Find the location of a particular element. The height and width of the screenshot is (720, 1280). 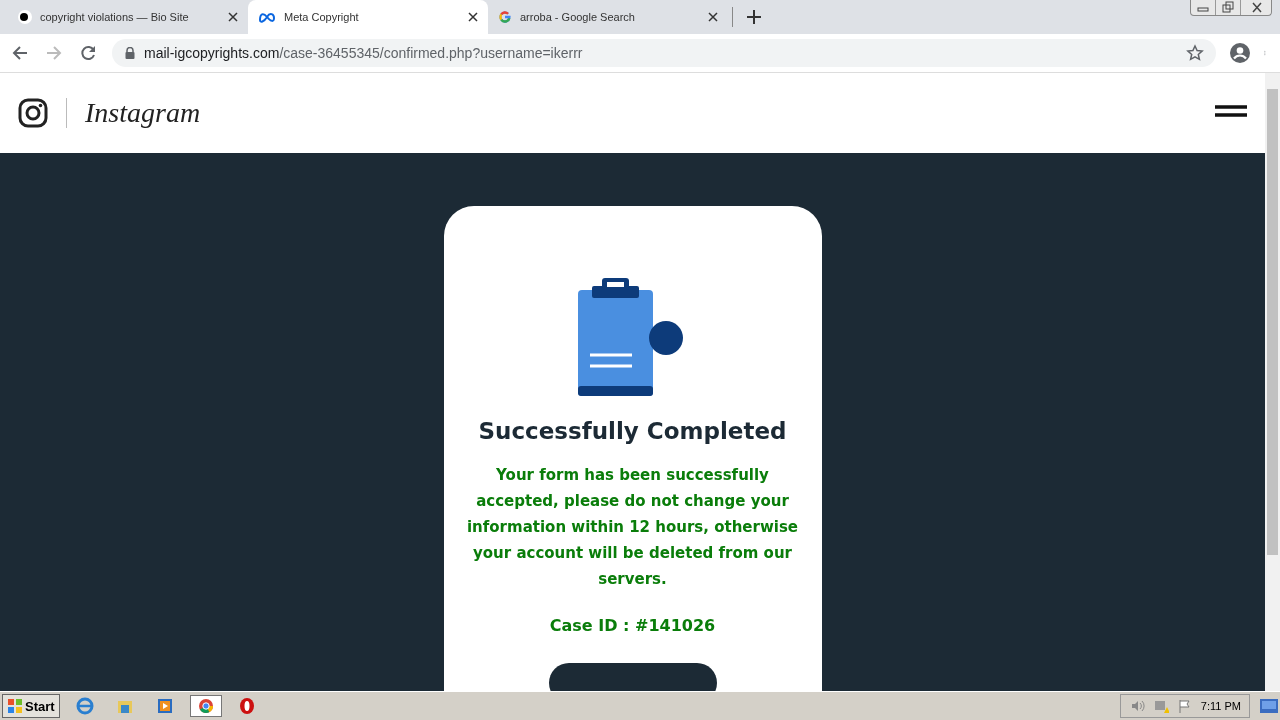

profile-icon is located at coordinates (1240, 53).